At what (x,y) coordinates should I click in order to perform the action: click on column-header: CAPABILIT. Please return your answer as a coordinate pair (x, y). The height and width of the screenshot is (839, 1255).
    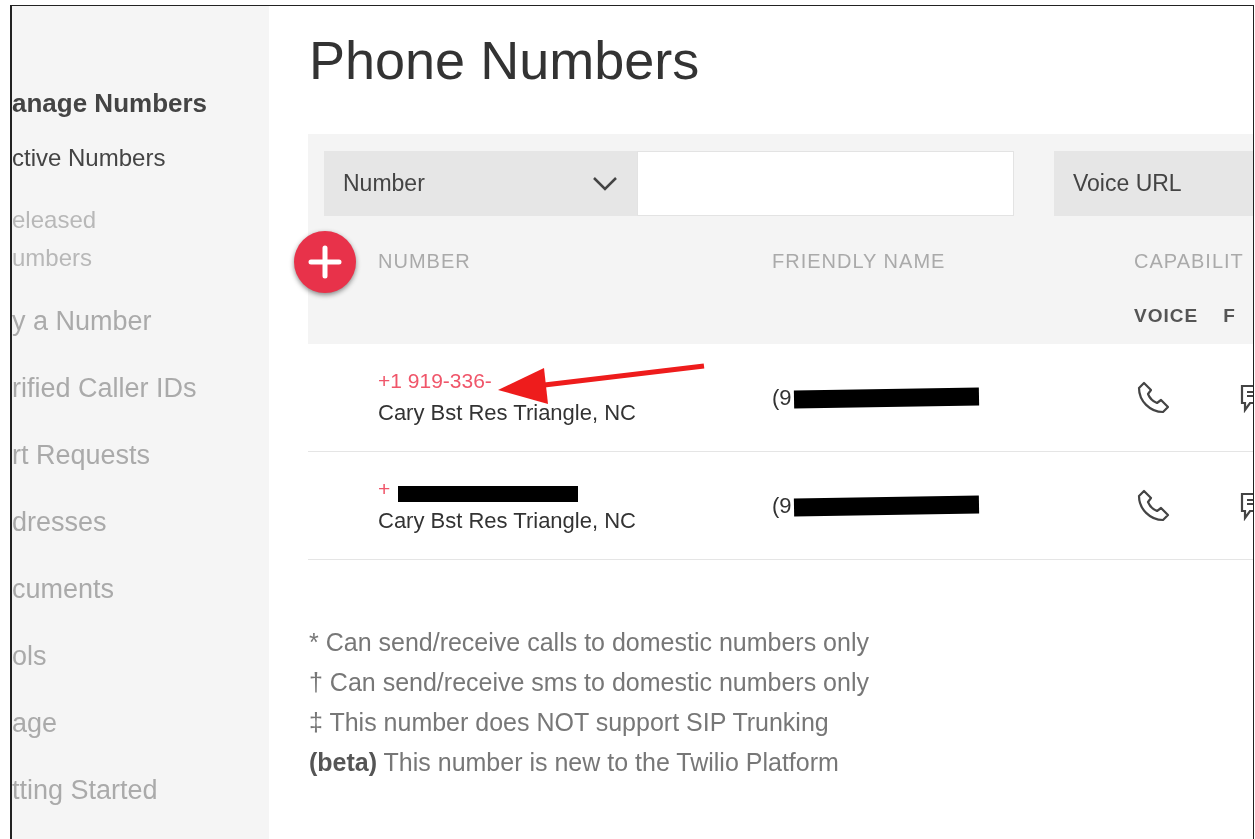
    Looking at the image, I should click on (1189, 261).